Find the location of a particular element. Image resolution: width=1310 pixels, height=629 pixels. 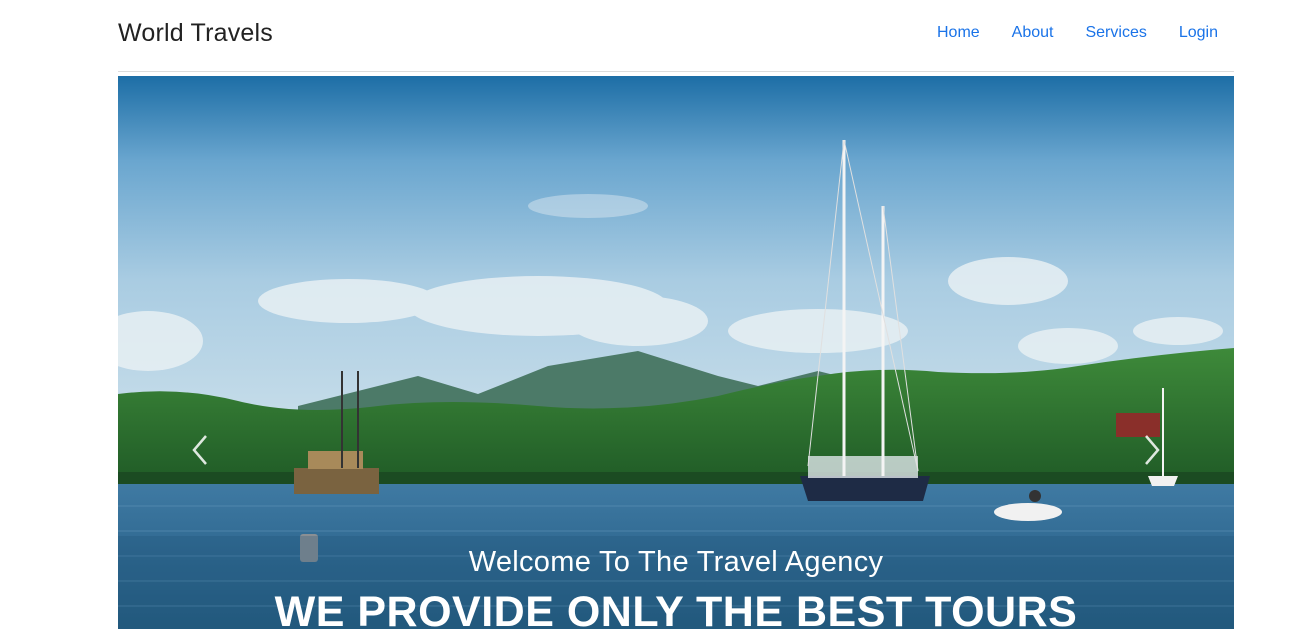

navbar: World Travels Home About Services Login is located at coordinates (676, 36).